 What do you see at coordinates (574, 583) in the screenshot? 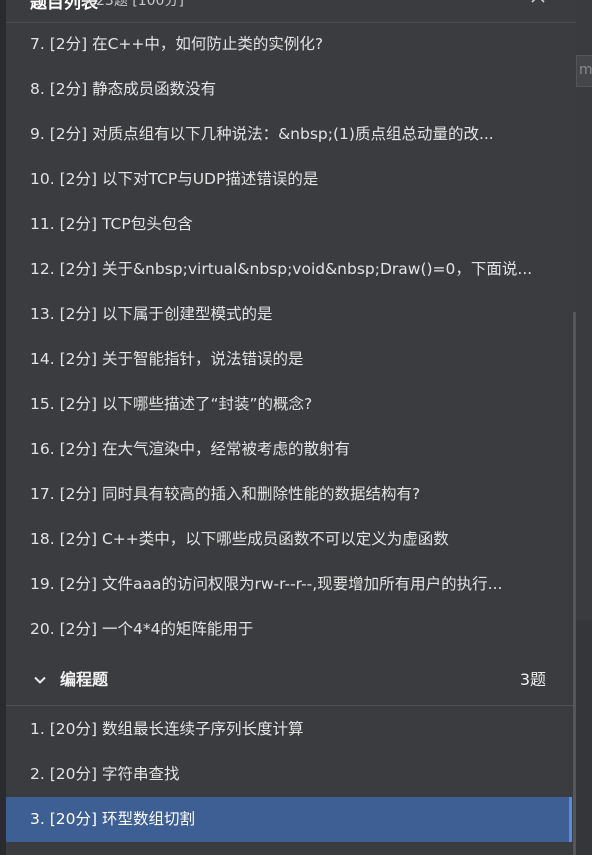
I see `scrollbar` at bounding box center [574, 583].